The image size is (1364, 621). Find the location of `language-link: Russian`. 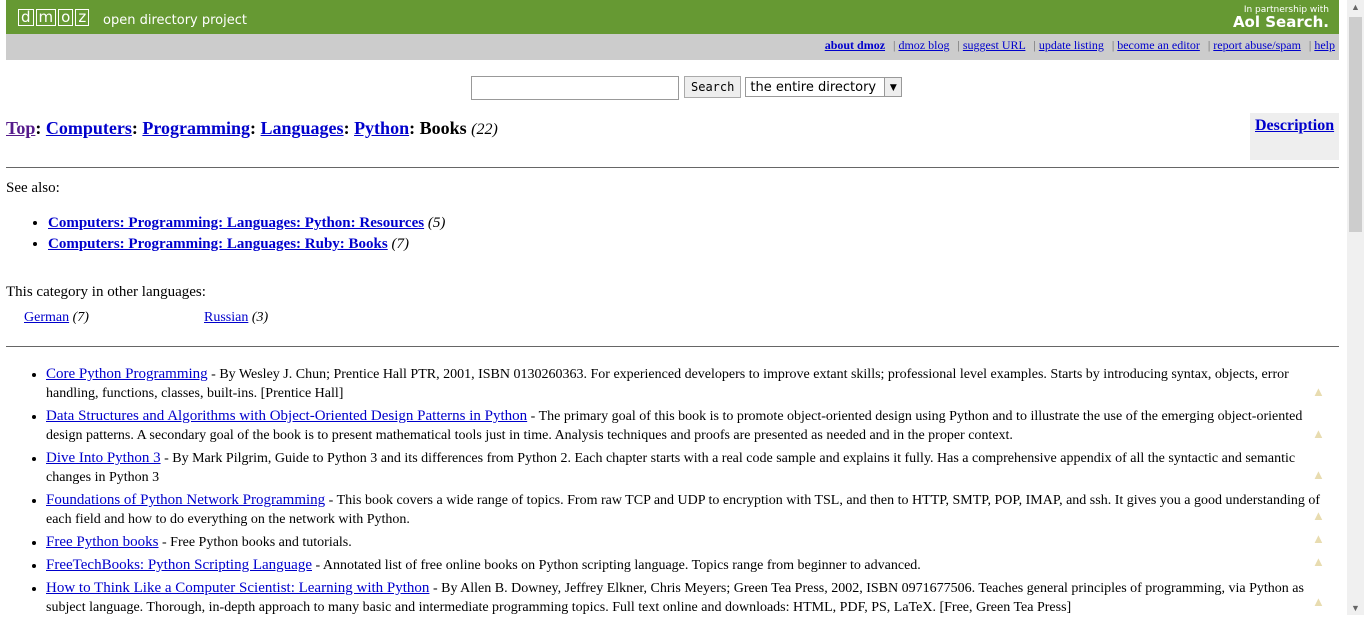

language-link: Russian is located at coordinates (226, 317).